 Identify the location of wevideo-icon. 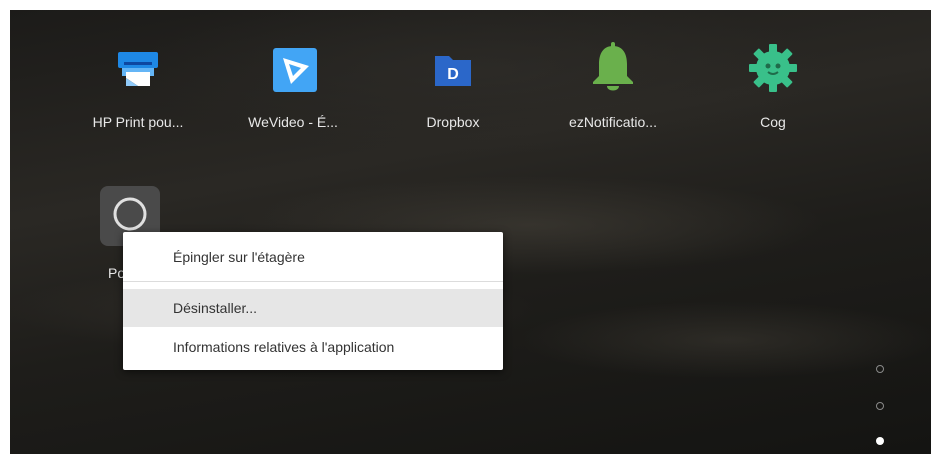
(293, 70).